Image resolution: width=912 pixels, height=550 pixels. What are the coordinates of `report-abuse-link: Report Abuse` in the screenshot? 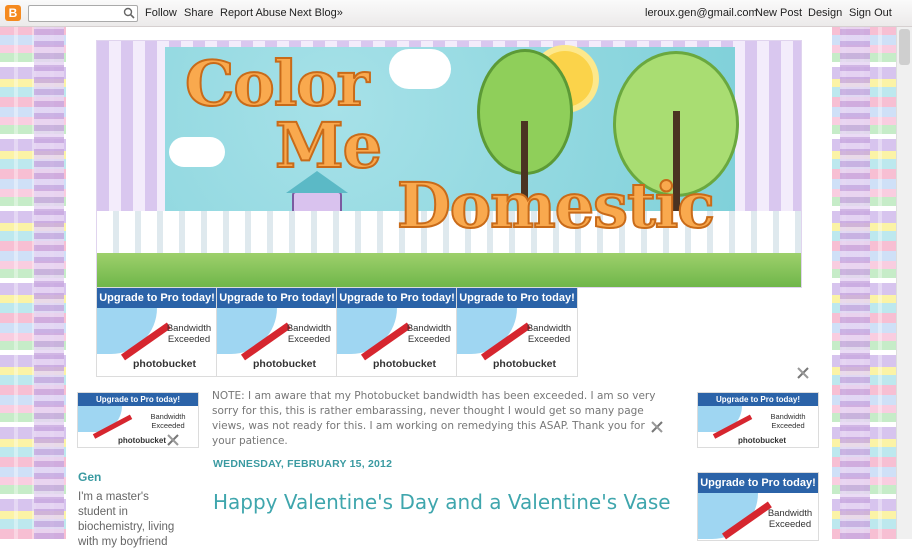 It's located at (253, 13).